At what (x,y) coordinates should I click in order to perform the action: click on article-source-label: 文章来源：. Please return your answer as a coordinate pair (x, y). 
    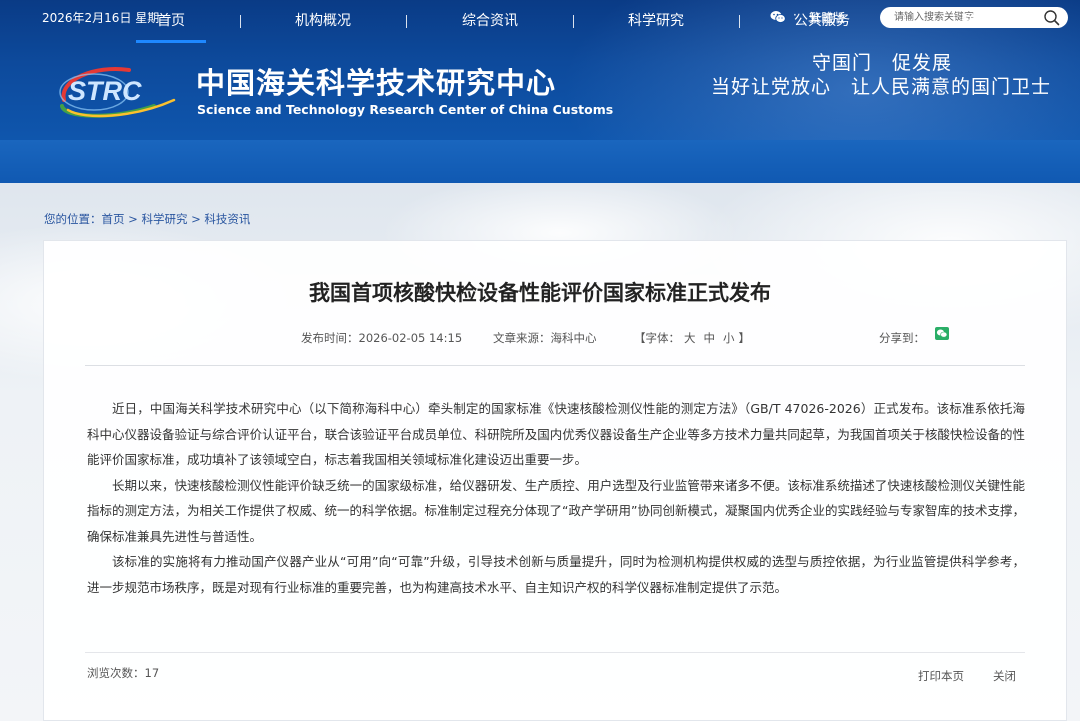
    Looking at the image, I should click on (522, 338).